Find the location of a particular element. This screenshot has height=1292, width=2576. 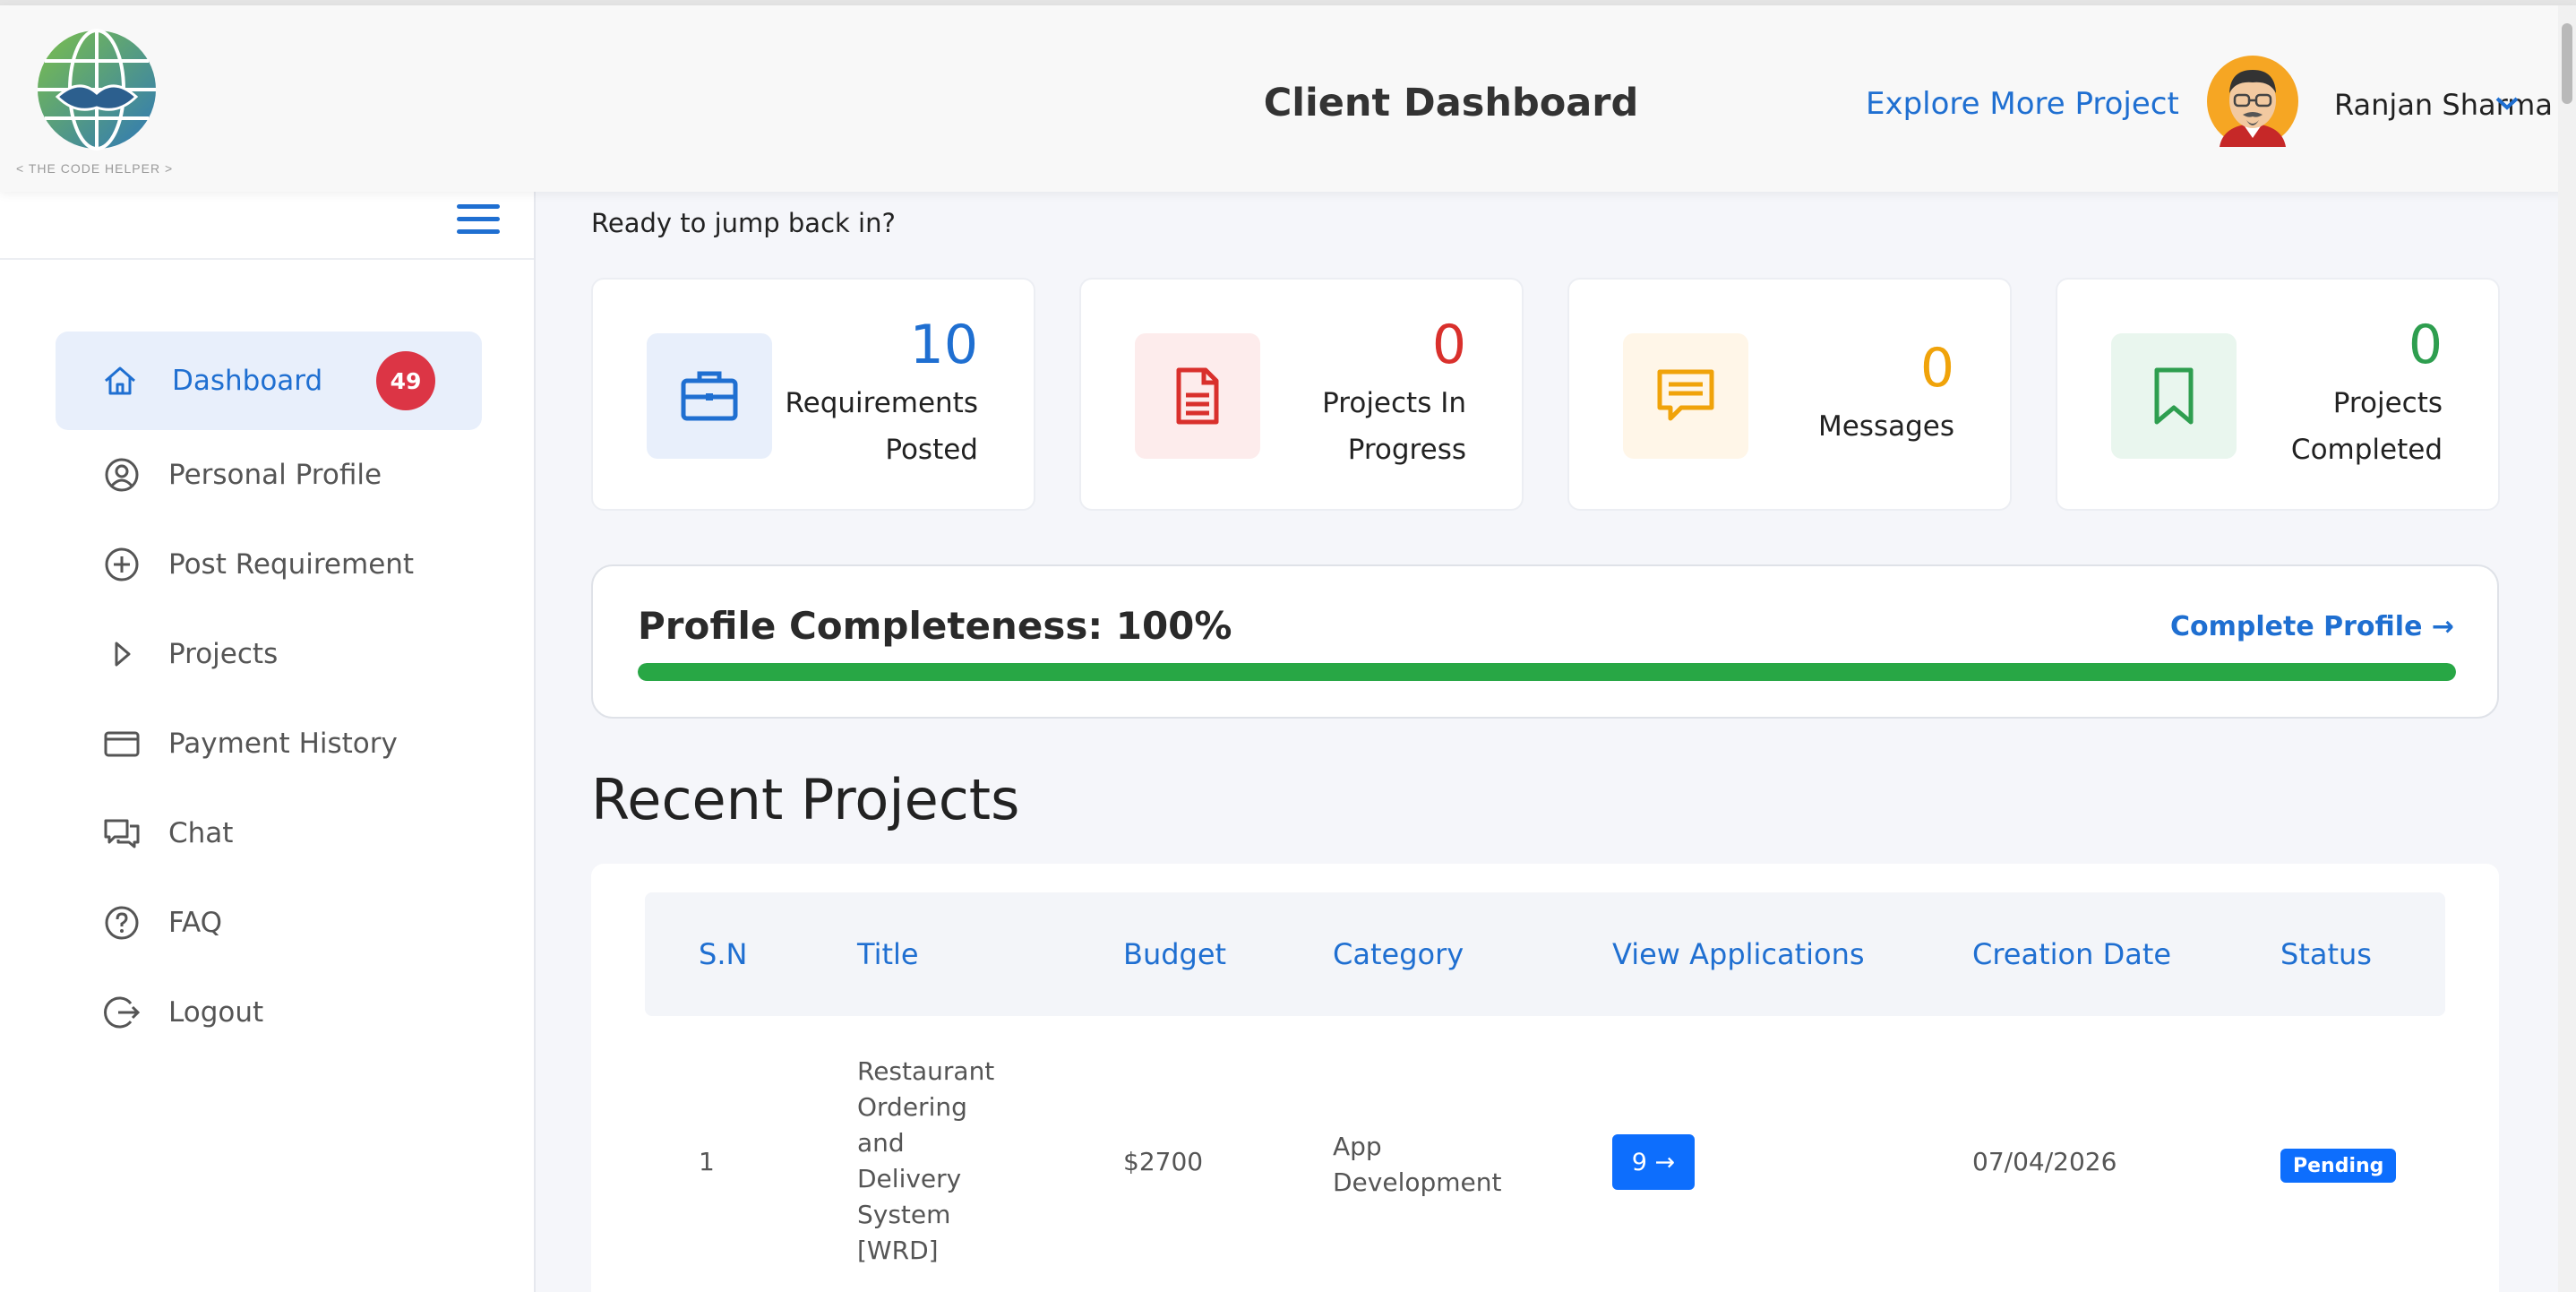

caret-right-icon is located at coordinates (123, 654).